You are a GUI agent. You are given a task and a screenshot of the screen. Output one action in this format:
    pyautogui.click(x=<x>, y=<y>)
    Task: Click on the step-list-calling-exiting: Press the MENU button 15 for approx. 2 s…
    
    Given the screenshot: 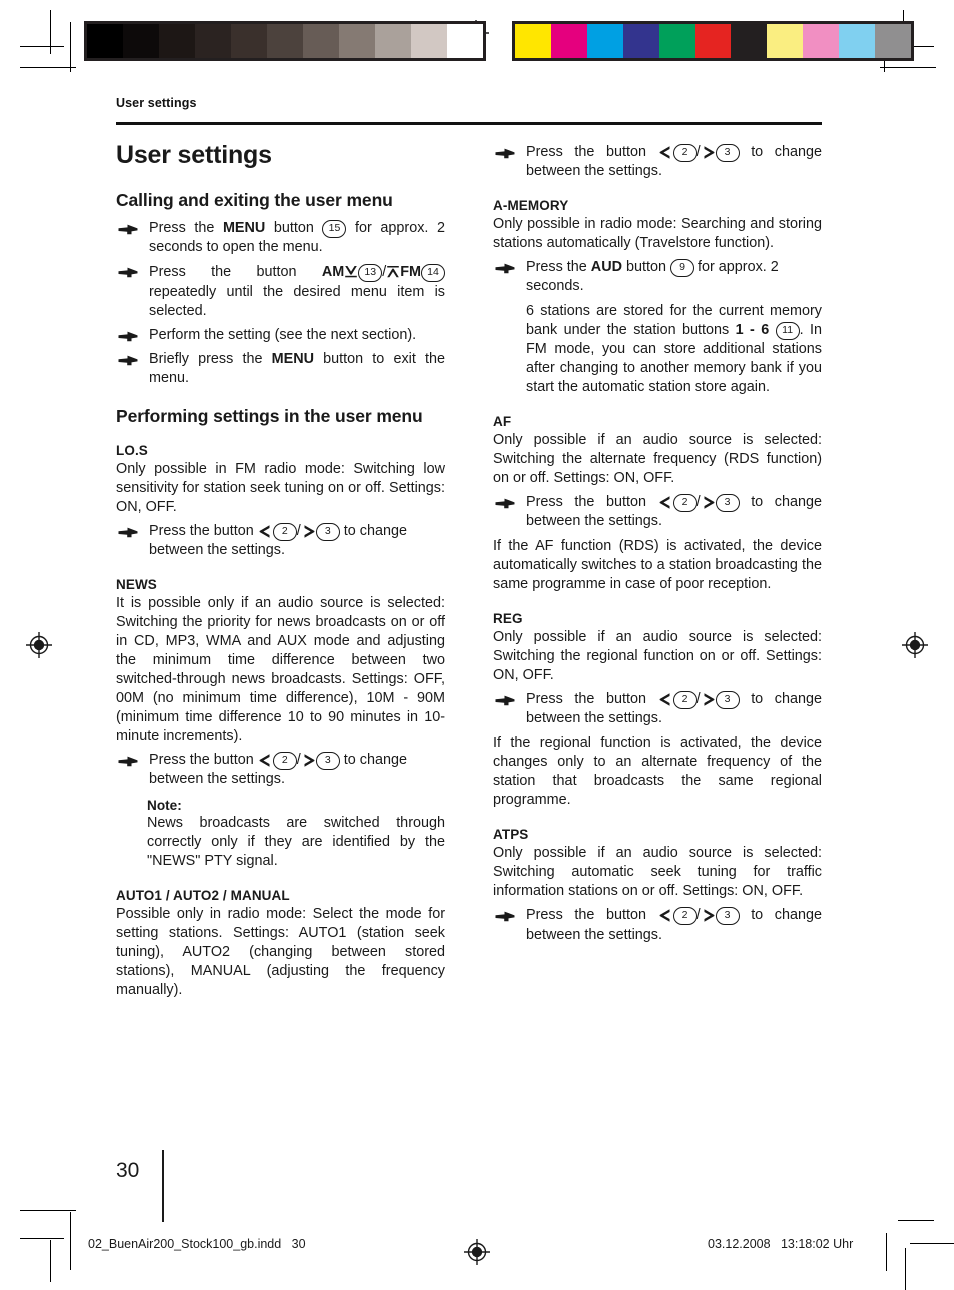 What is the action you would take?
    pyautogui.click(x=280, y=303)
    